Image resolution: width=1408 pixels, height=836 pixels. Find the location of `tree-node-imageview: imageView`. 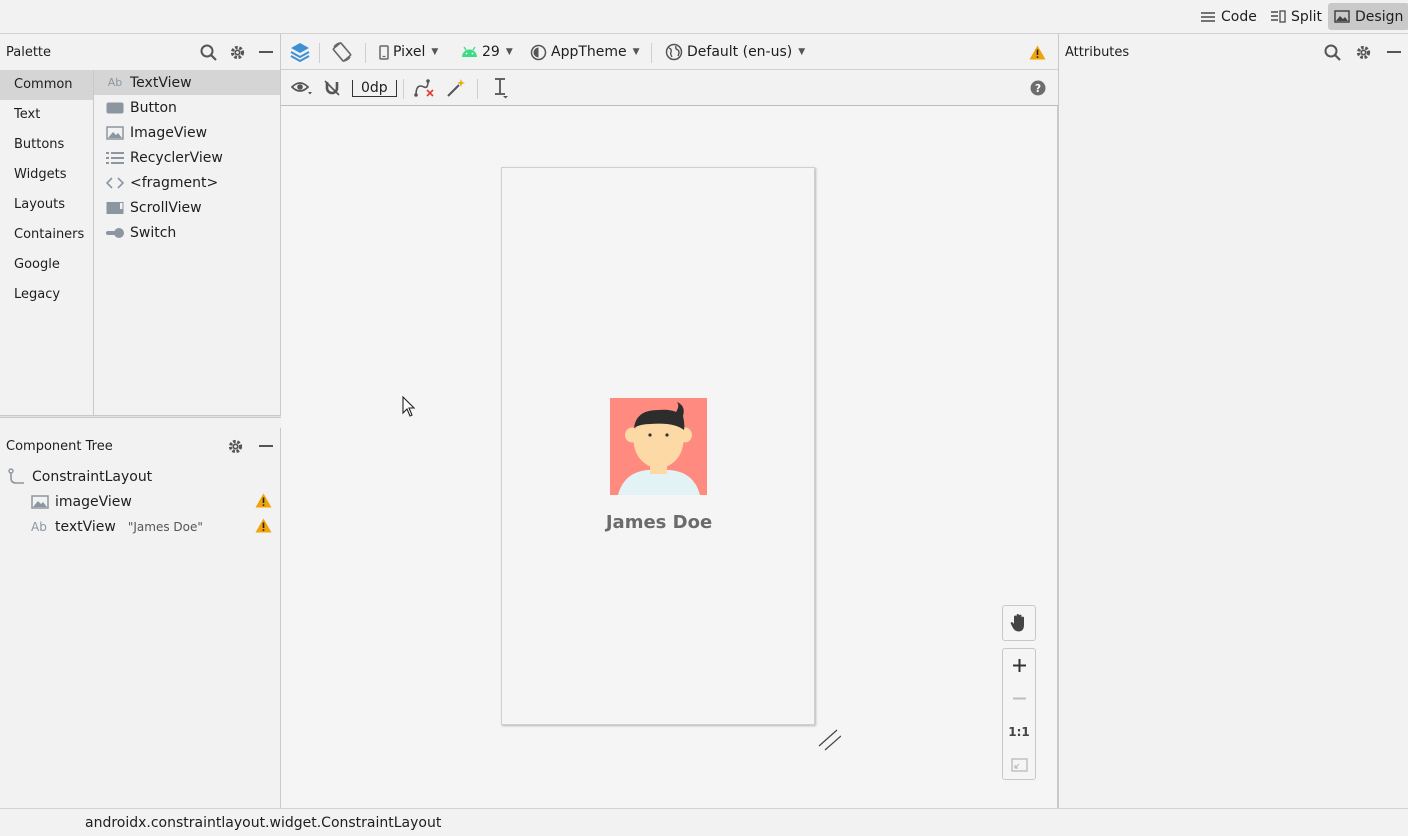

tree-node-imageview: imageView is located at coordinates (140, 501).